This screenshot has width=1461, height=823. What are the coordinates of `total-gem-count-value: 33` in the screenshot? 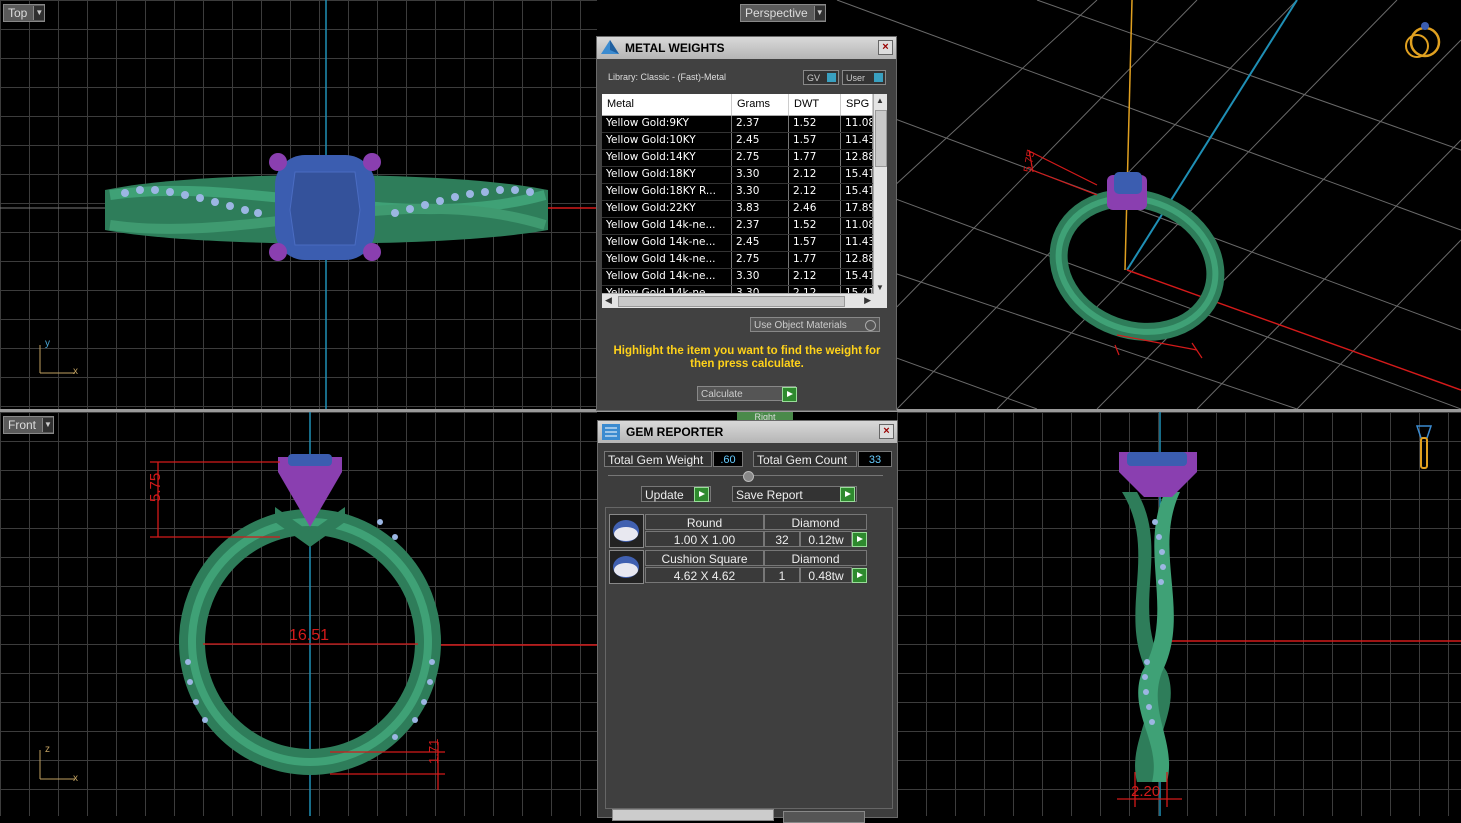 It's located at (875, 459).